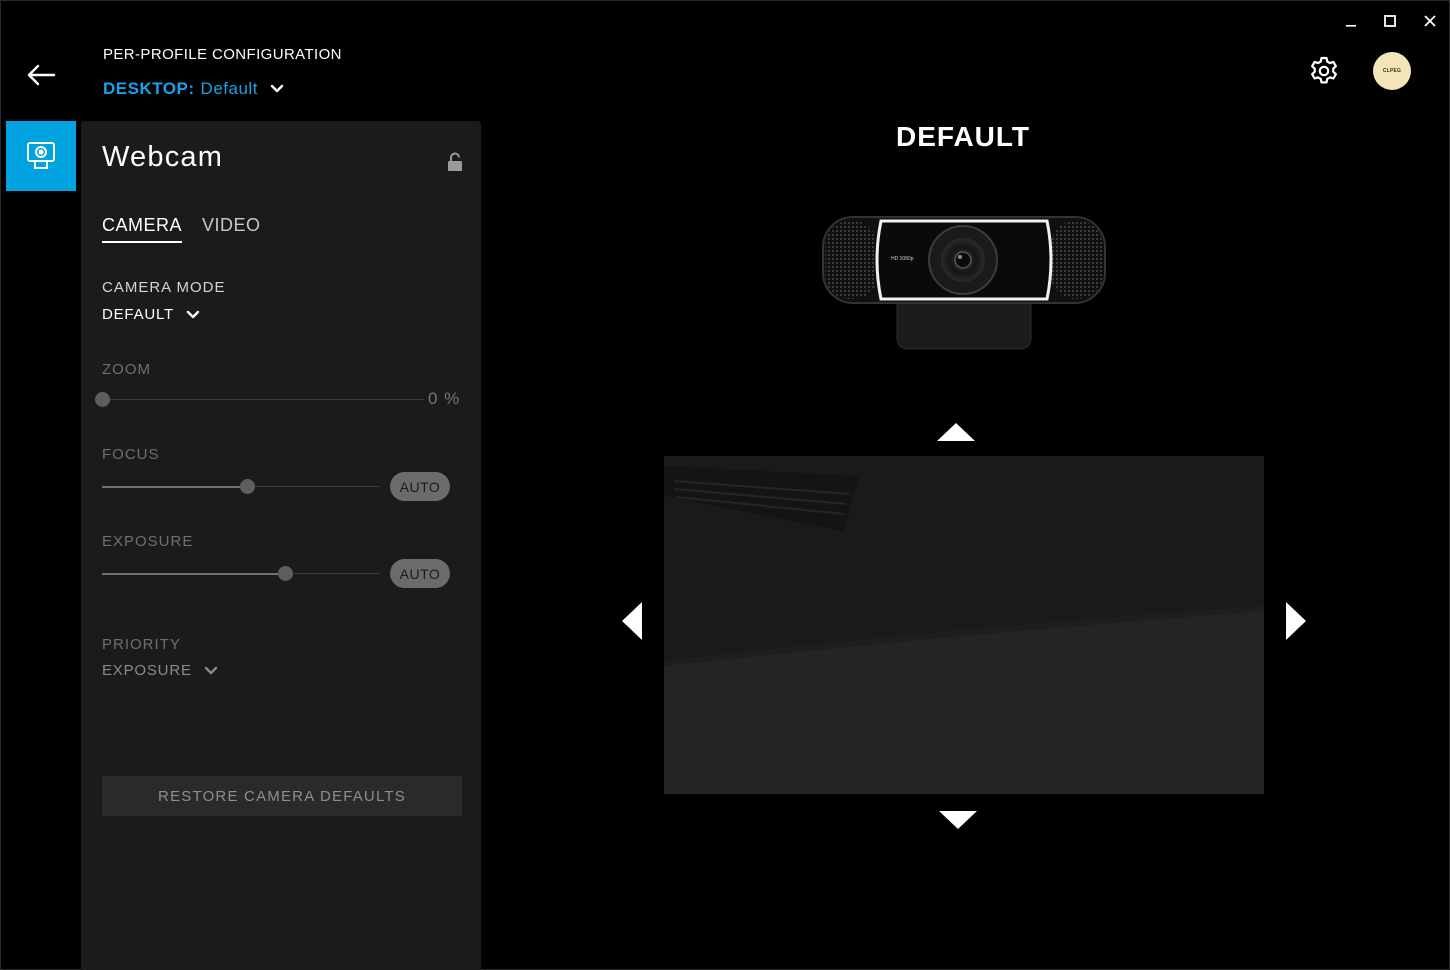 The width and height of the screenshot is (1450, 970). What do you see at coordinates (126, 369) in the screenshot?
I see `zoom-label: ZOOM` at bounding box center [126, 369].